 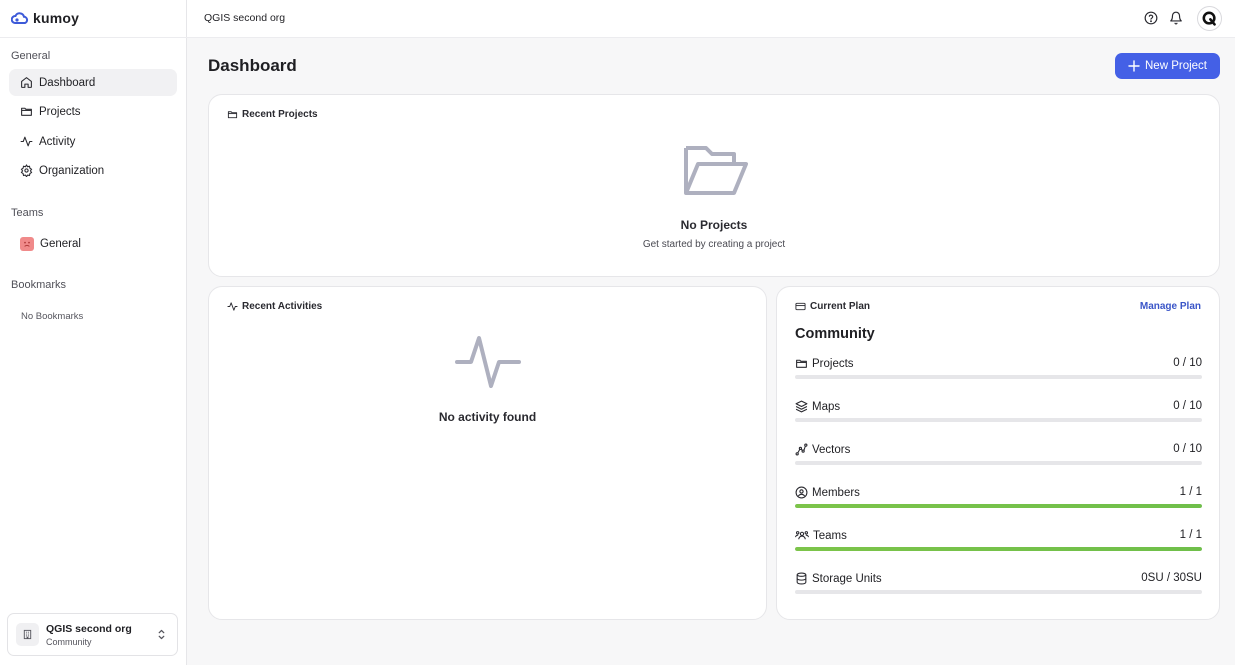 What do you see at coordinates (252, 65) in the screenshot?
I see `page-title: Dashboard` at bounding box center [252, 65].